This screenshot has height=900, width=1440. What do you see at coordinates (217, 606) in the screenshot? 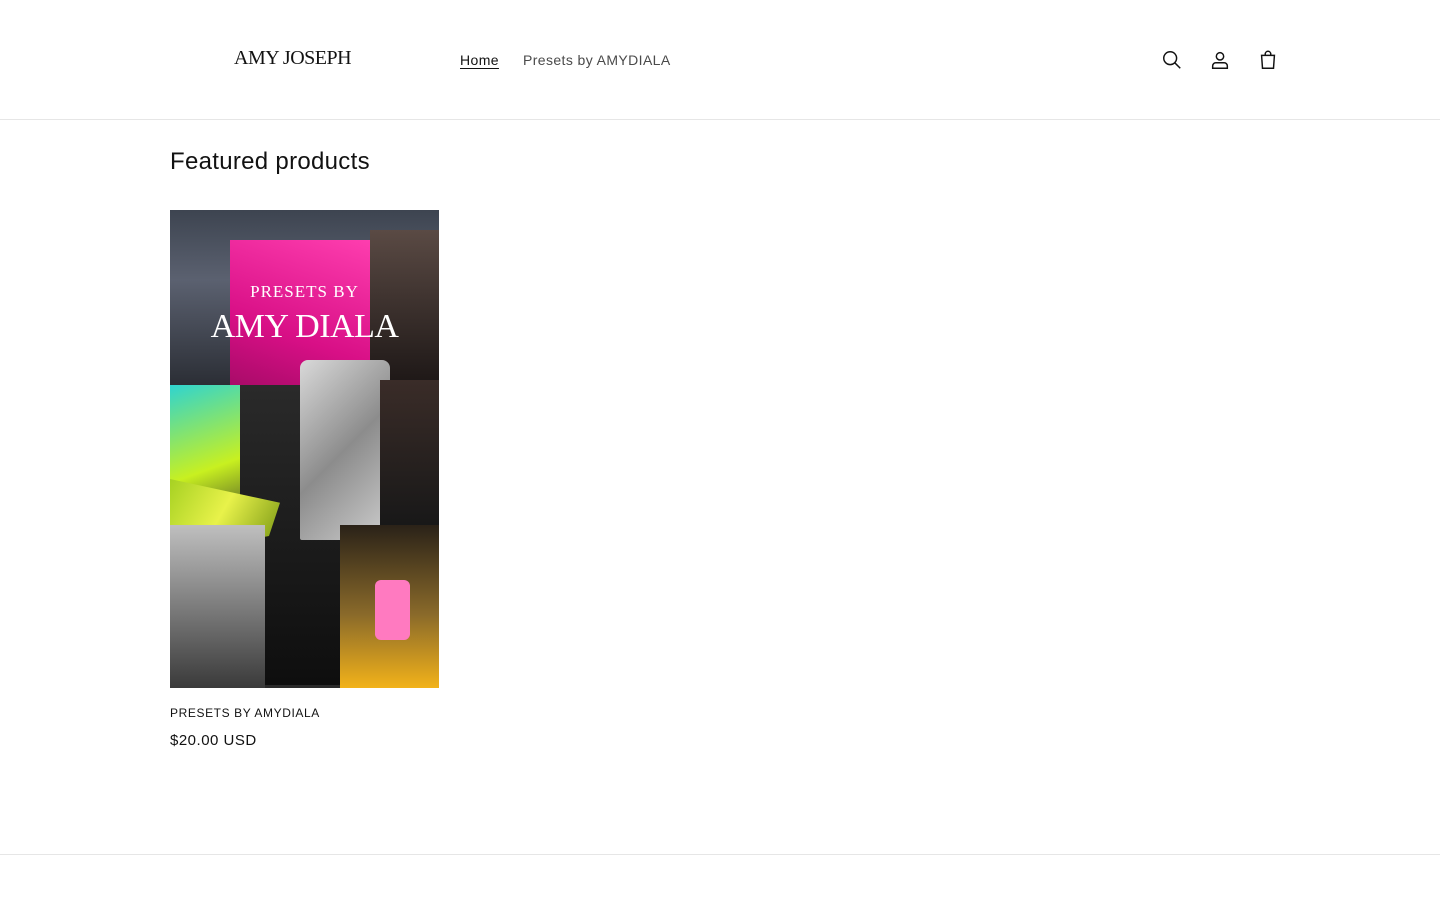
I see `collage-tile-bw-portrait` at bounding box center [217, 606].